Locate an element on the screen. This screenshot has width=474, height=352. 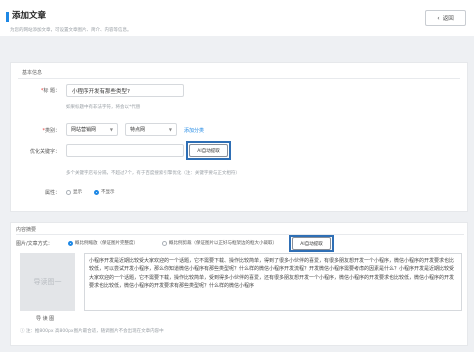
attr-hide-label: 不显示 is located at coordinates (108, 192).